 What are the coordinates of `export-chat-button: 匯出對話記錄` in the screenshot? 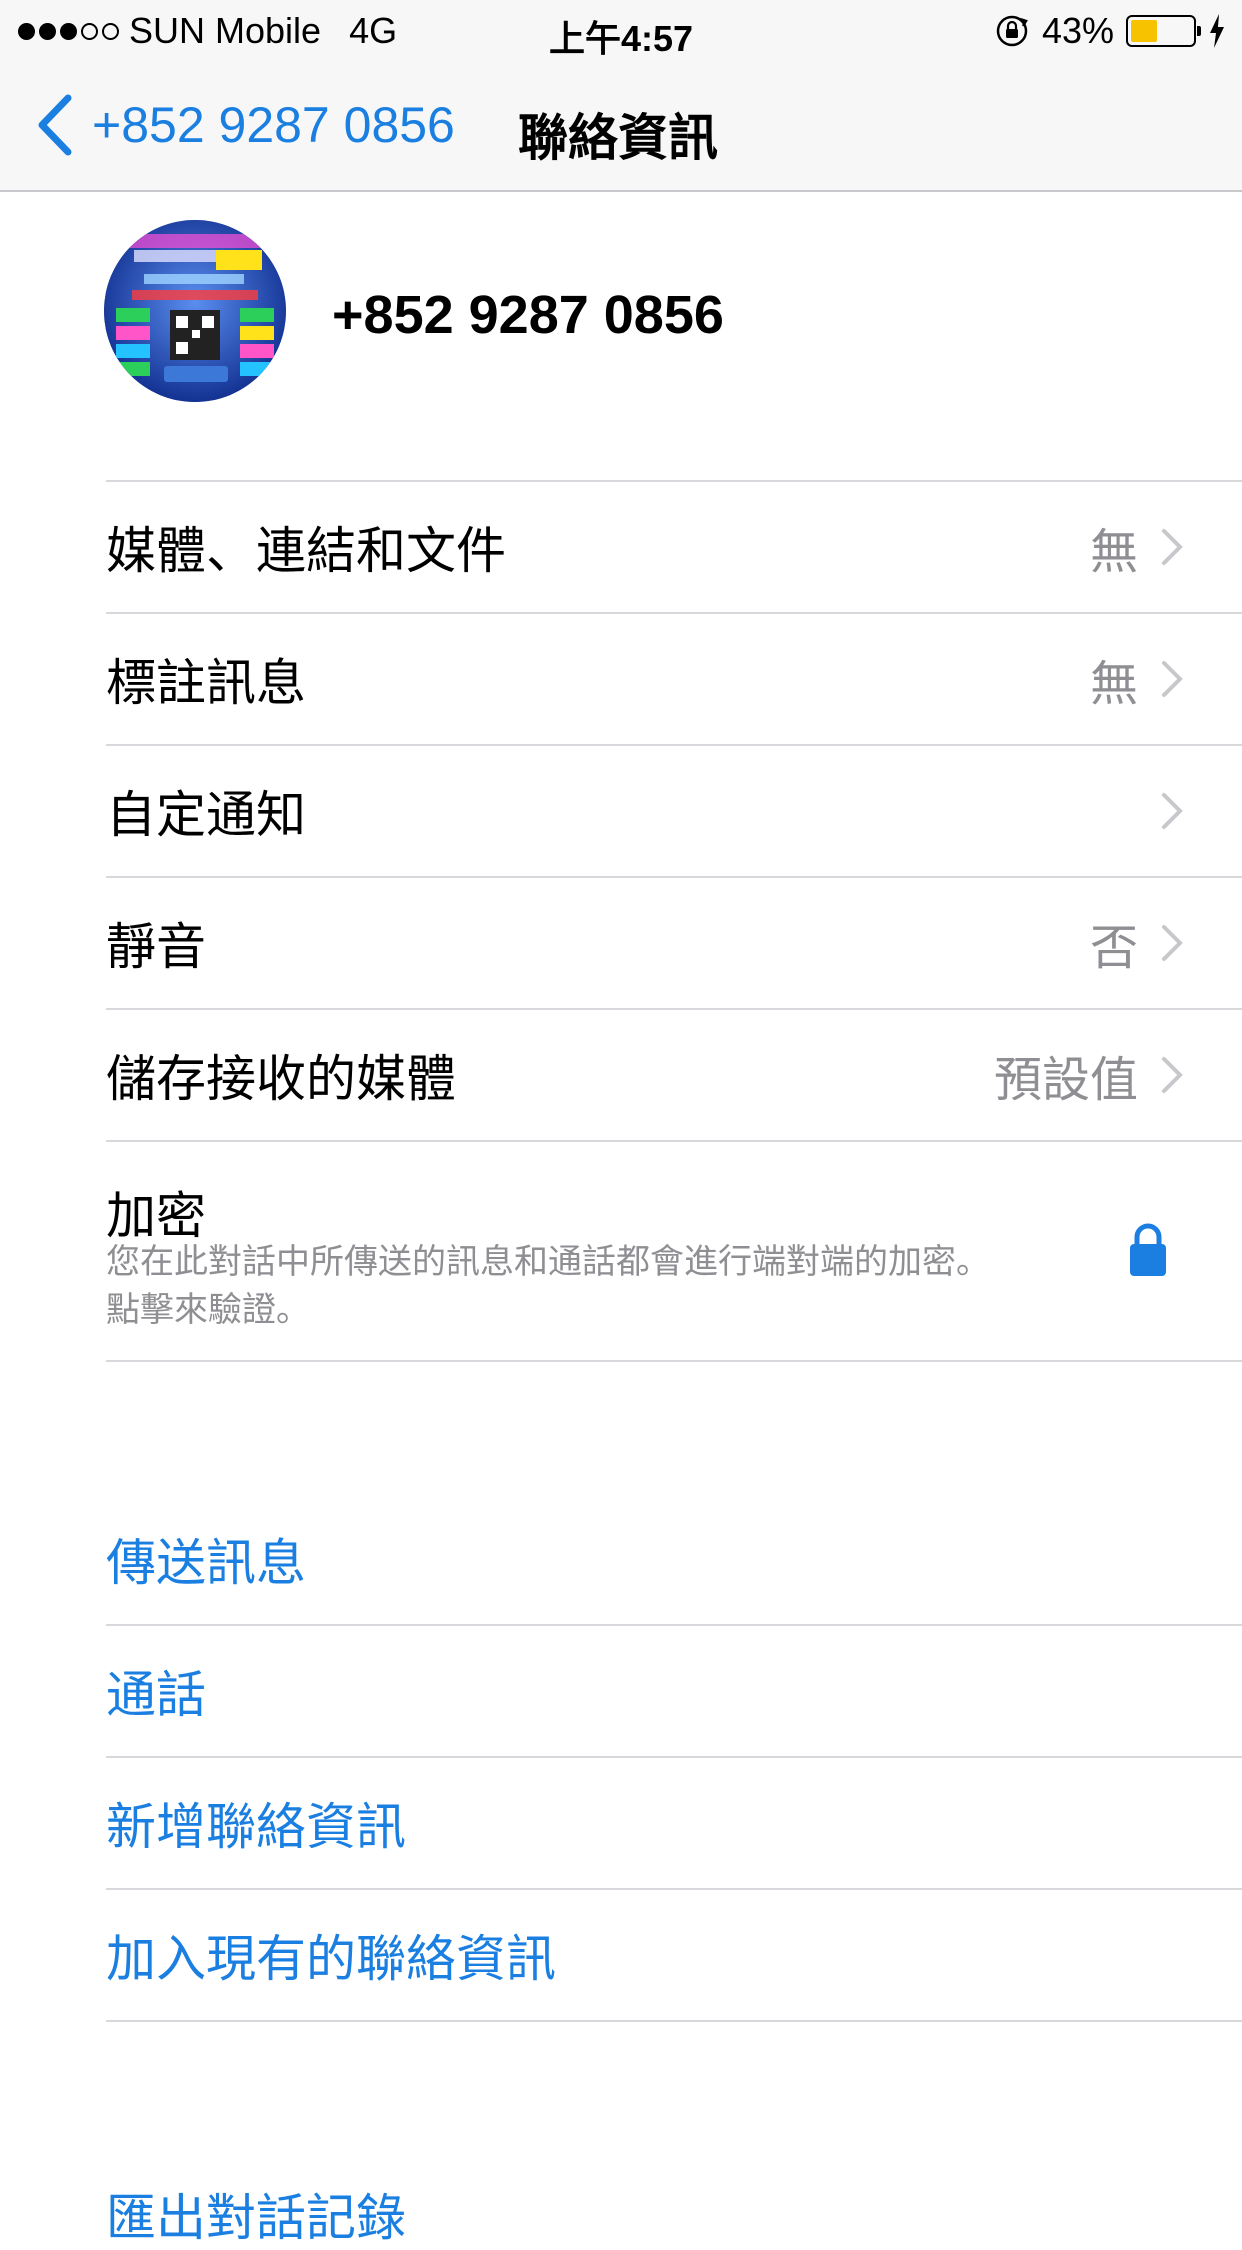 It's located at (256, 2214).